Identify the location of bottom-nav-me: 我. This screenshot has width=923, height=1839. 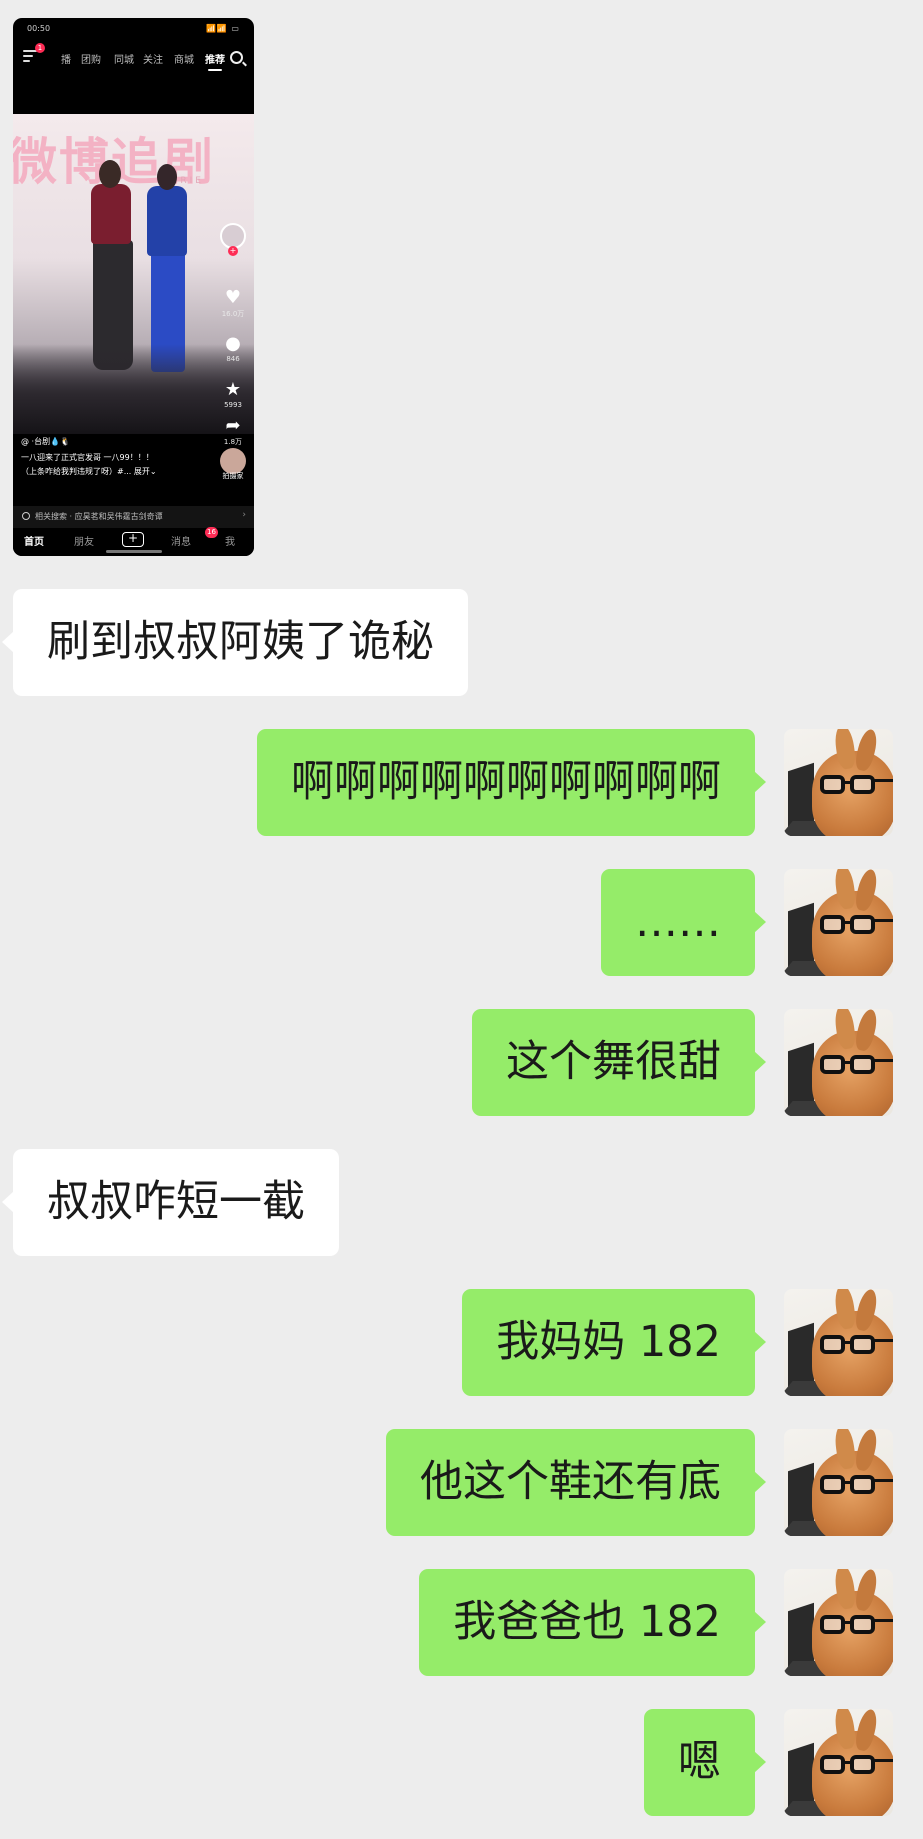
(230, 542).